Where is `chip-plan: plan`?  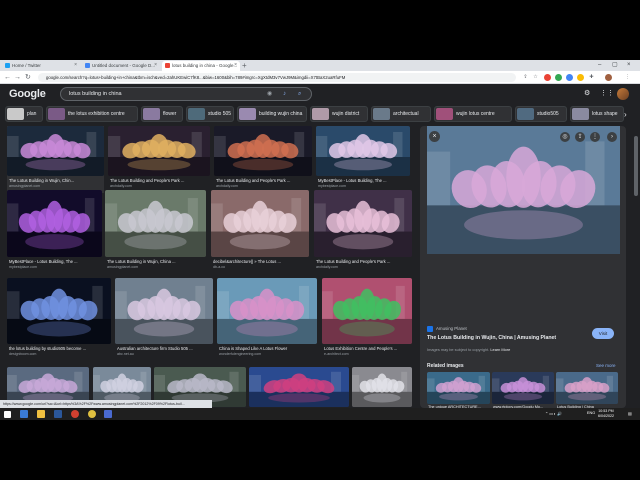
chip-plan: plan is located at coordinates (24, 114).